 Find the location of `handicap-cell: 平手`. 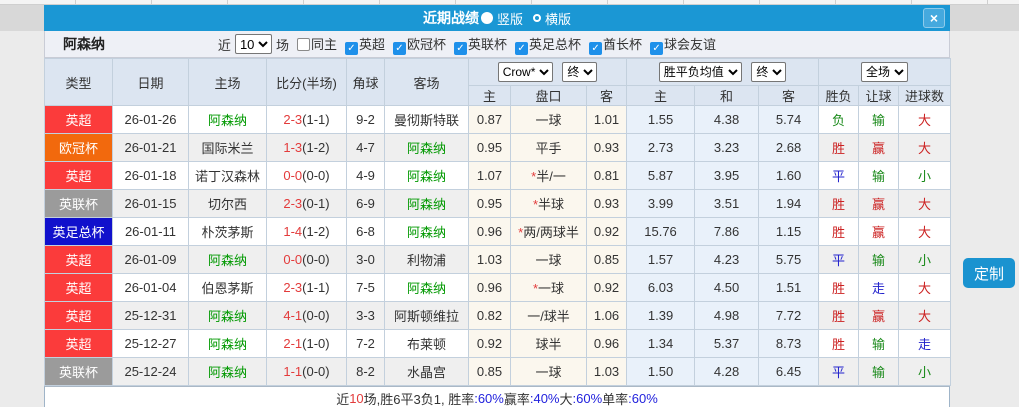

handicap-cell: 平手 is located at coordinates (548, 147).